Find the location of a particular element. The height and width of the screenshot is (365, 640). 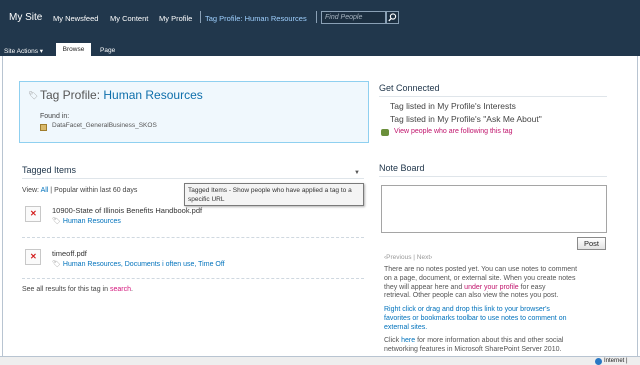

get-connected-heading: Get Connected is located at coordinates (409, 88).